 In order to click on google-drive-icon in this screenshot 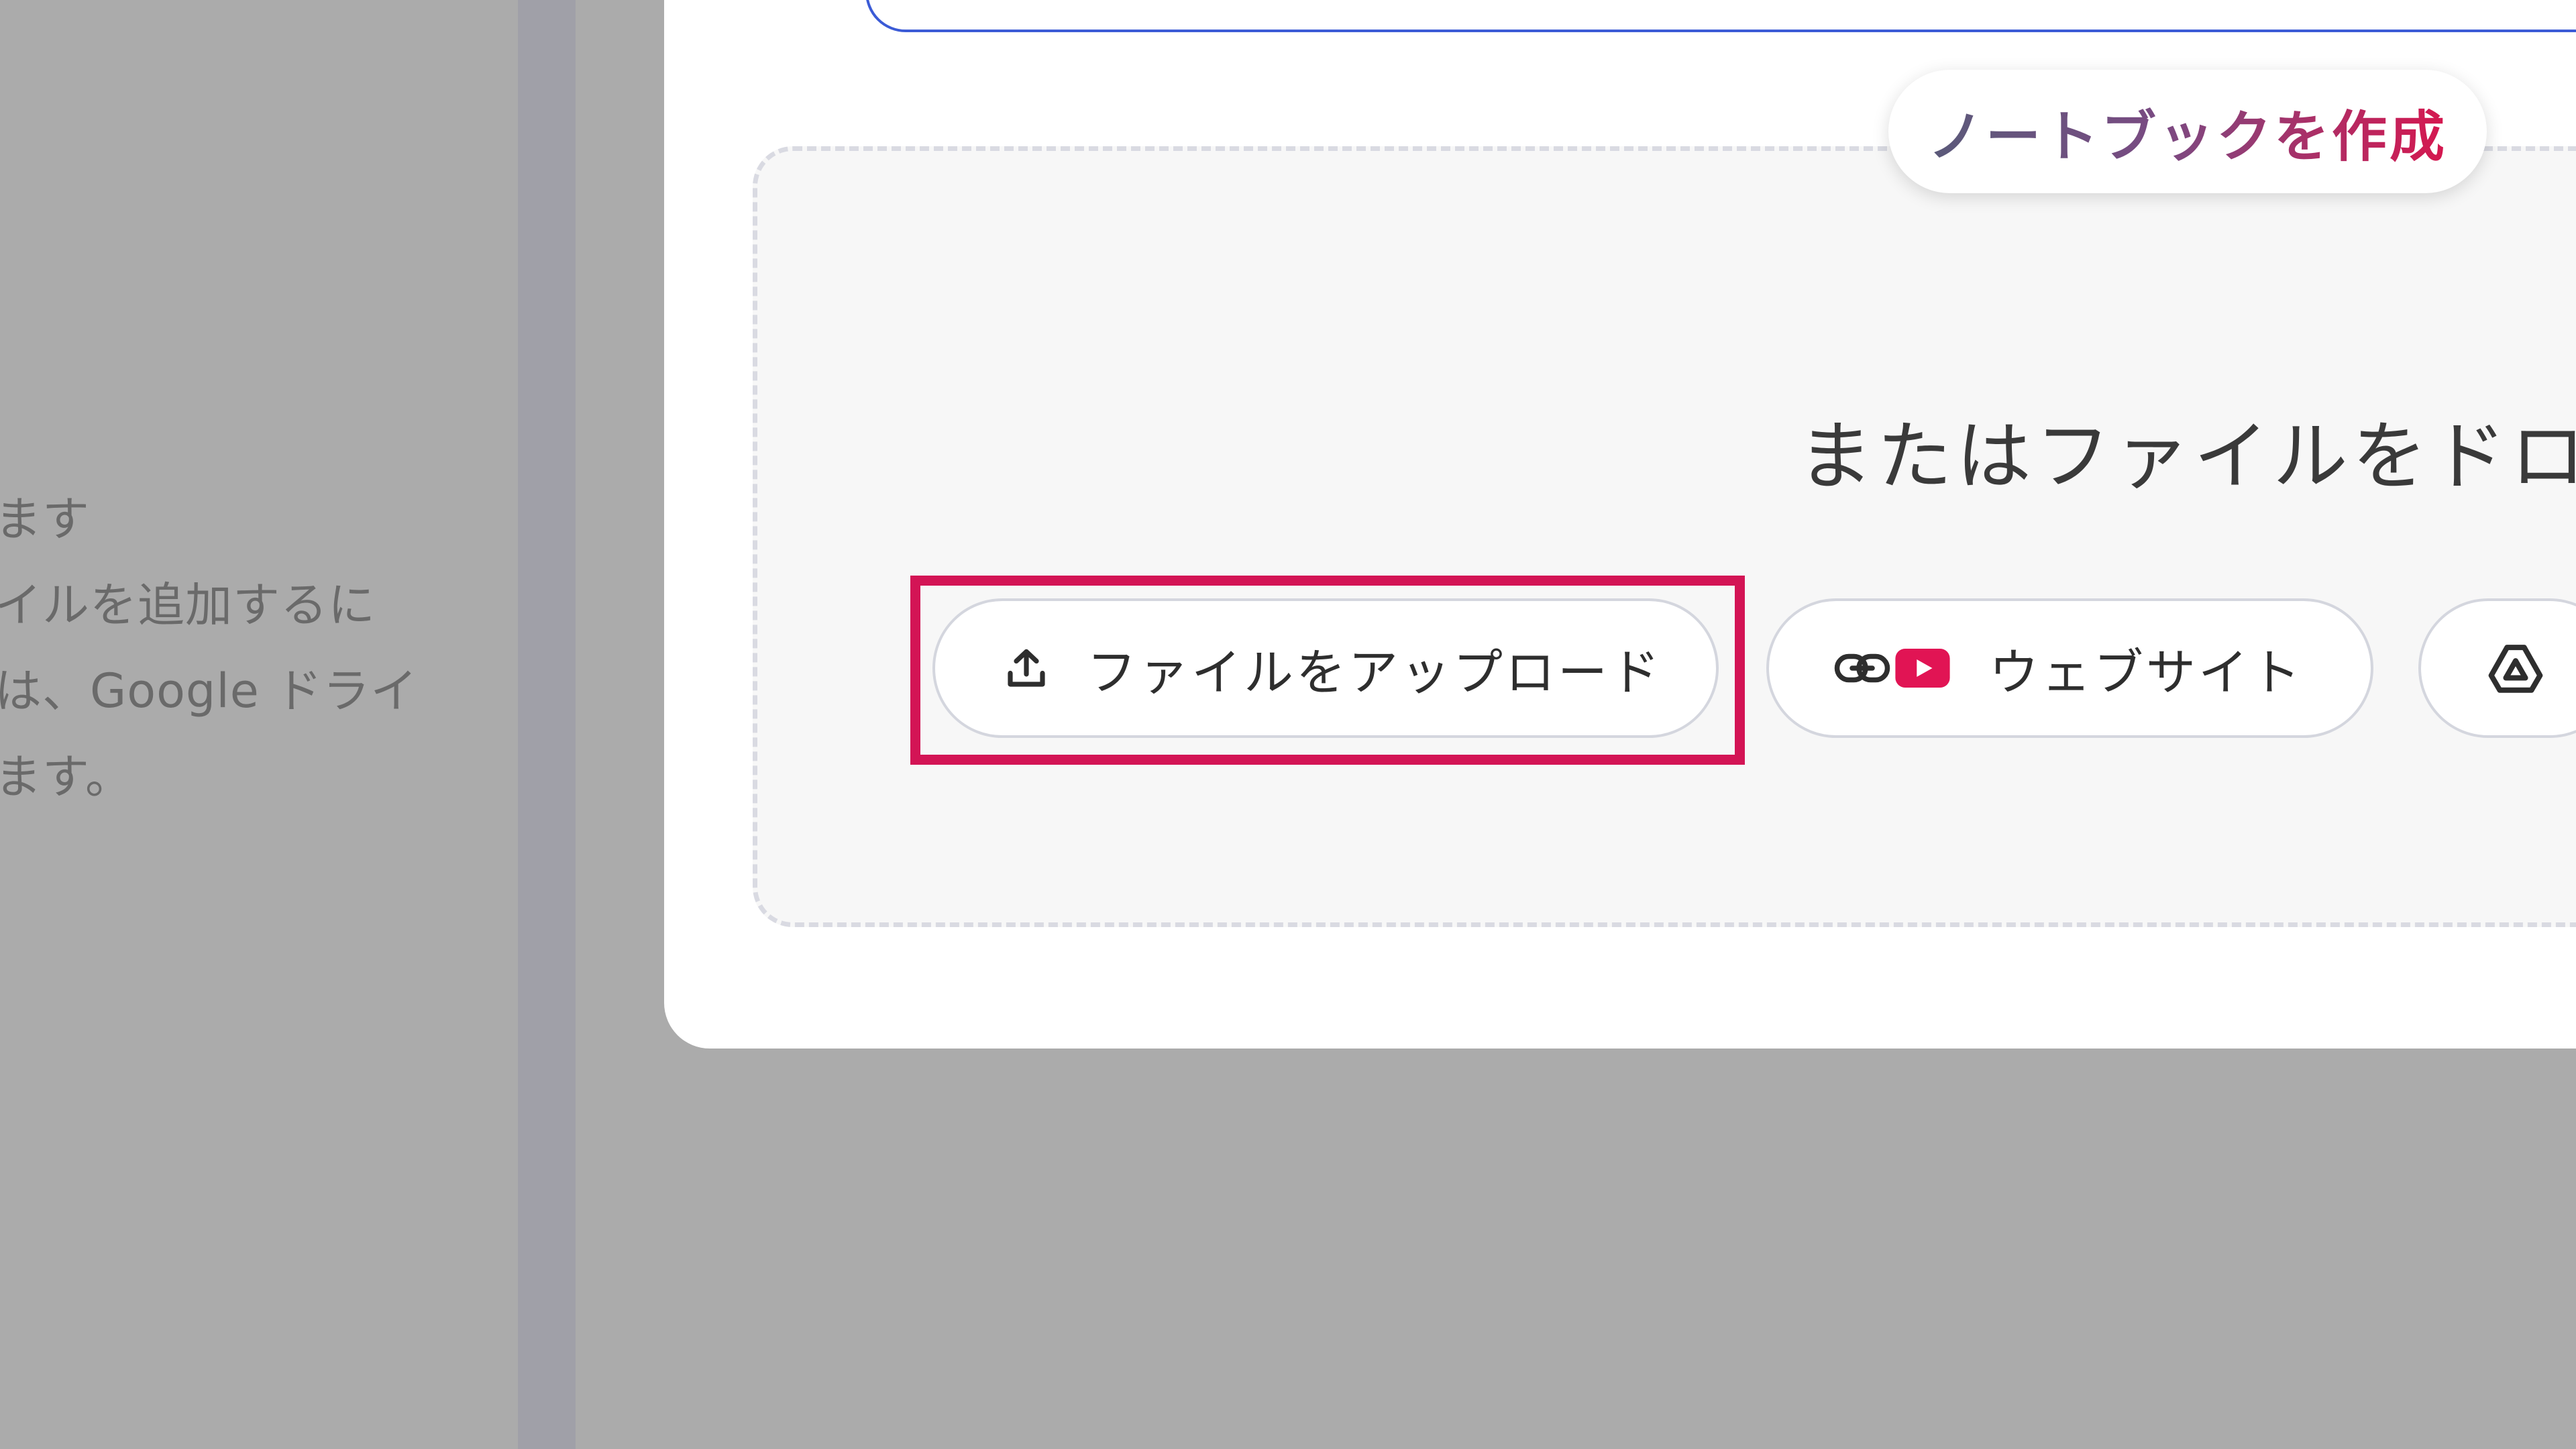, I will do `click(2515, 668)`.